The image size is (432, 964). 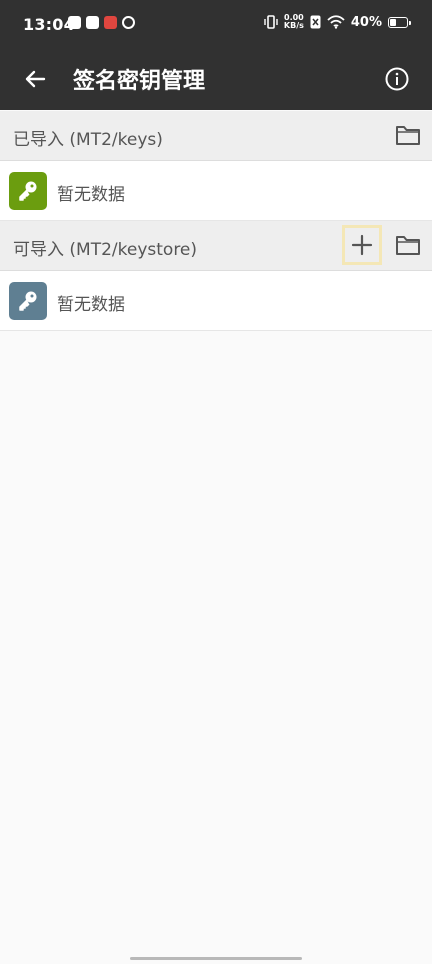 I want to click on plus-icon, so click(x=362, y=245).